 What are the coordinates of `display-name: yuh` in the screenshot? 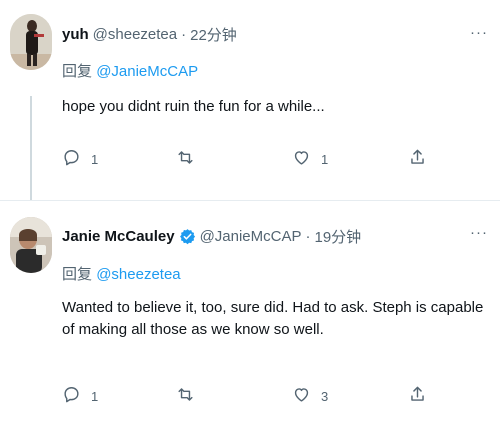 It's located at (75, 34).